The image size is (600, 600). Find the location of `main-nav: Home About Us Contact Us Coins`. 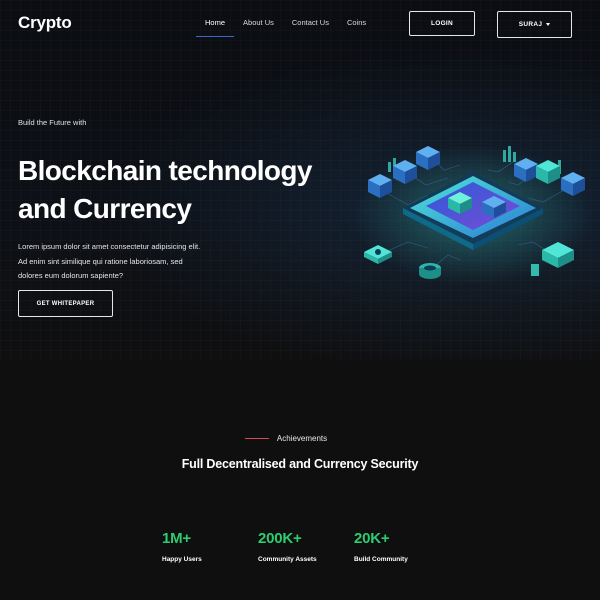

main-nav: Home About Us Contact Us Coins is located at coordinates (285, 27).